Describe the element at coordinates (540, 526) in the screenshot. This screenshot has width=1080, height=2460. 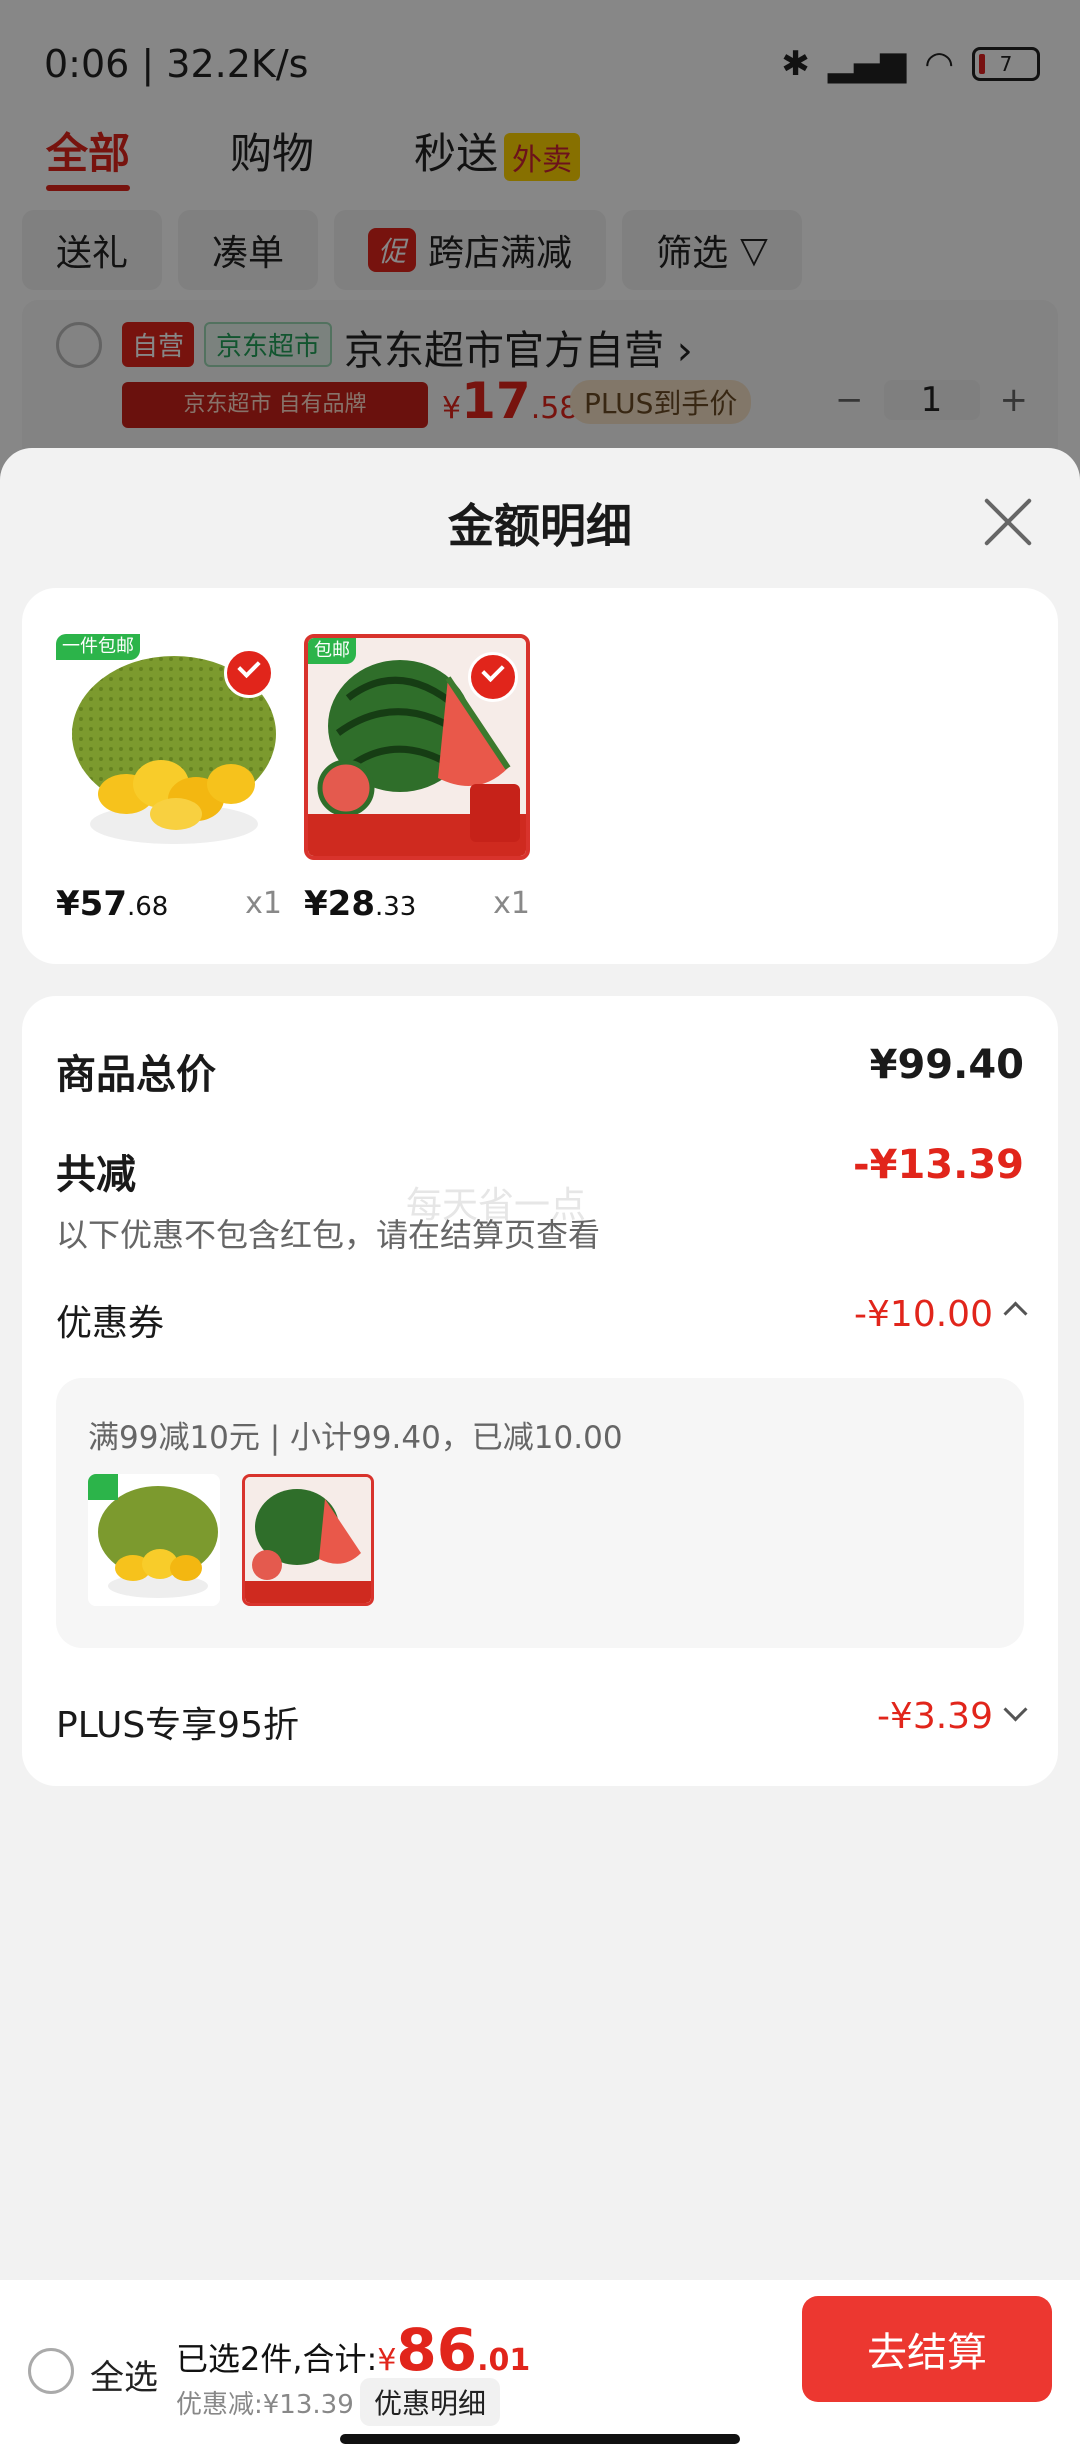
I see `sheet-title: 金额明细` at that location.